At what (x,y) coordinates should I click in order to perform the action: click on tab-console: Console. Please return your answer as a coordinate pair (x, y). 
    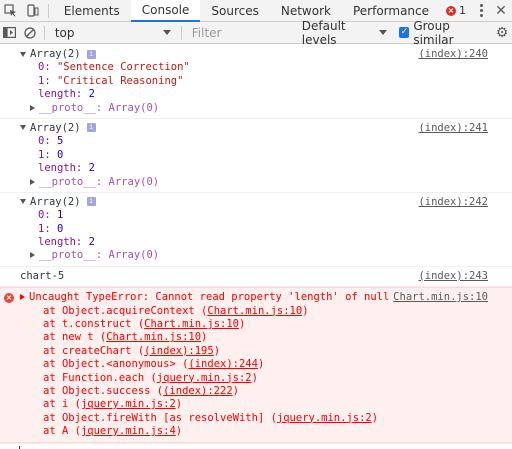
    Looking at the image, I should click on (165, 11).